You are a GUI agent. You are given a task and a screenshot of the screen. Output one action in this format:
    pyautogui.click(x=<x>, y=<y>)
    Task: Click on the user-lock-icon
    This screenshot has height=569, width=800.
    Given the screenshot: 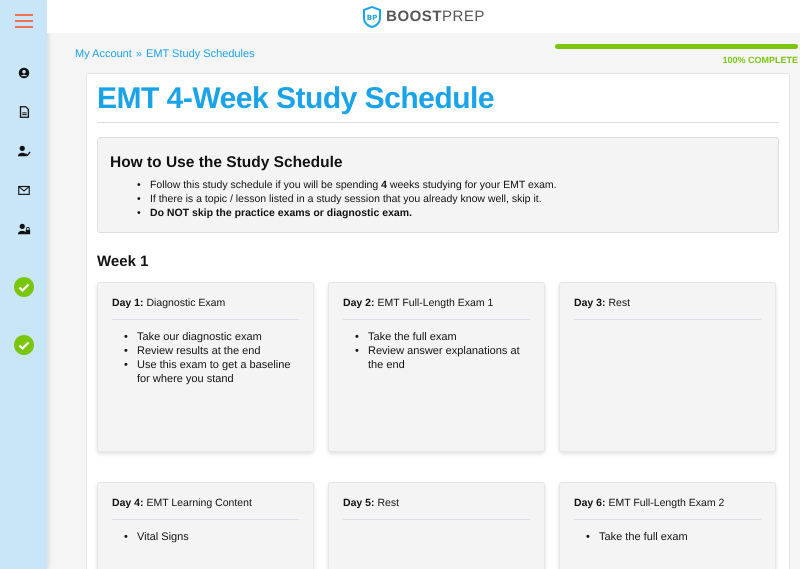 What is the action you would take?
    pyautogui.click(x=23, y=229)
    